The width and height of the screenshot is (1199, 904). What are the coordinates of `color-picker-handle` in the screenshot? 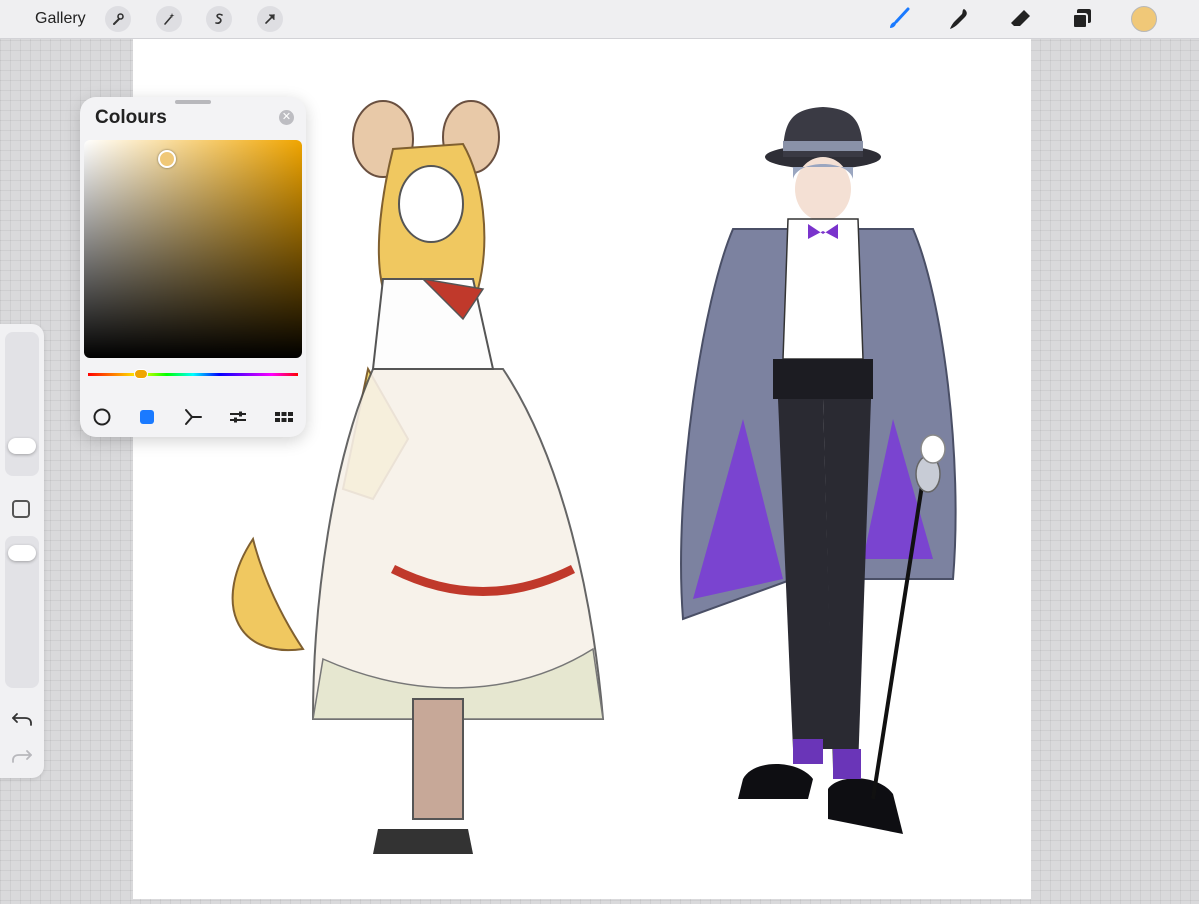 It's located at (167, 159).